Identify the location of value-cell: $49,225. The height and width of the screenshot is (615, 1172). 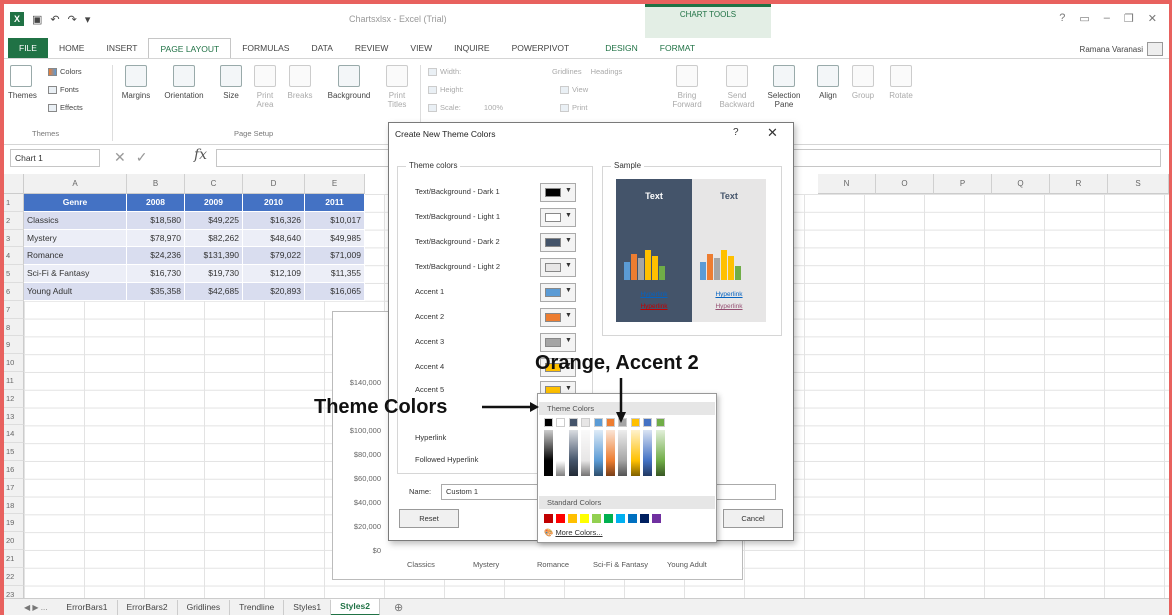
(214, 220).